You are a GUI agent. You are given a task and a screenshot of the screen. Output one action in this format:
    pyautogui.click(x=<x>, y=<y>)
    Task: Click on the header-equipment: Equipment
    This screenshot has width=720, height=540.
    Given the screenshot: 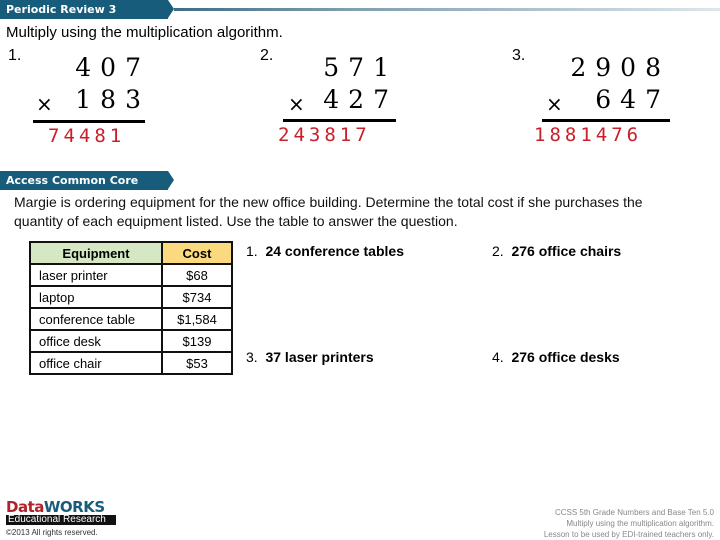 What is the action you would take?
    pyautogui.click(x=96, y=253)
    